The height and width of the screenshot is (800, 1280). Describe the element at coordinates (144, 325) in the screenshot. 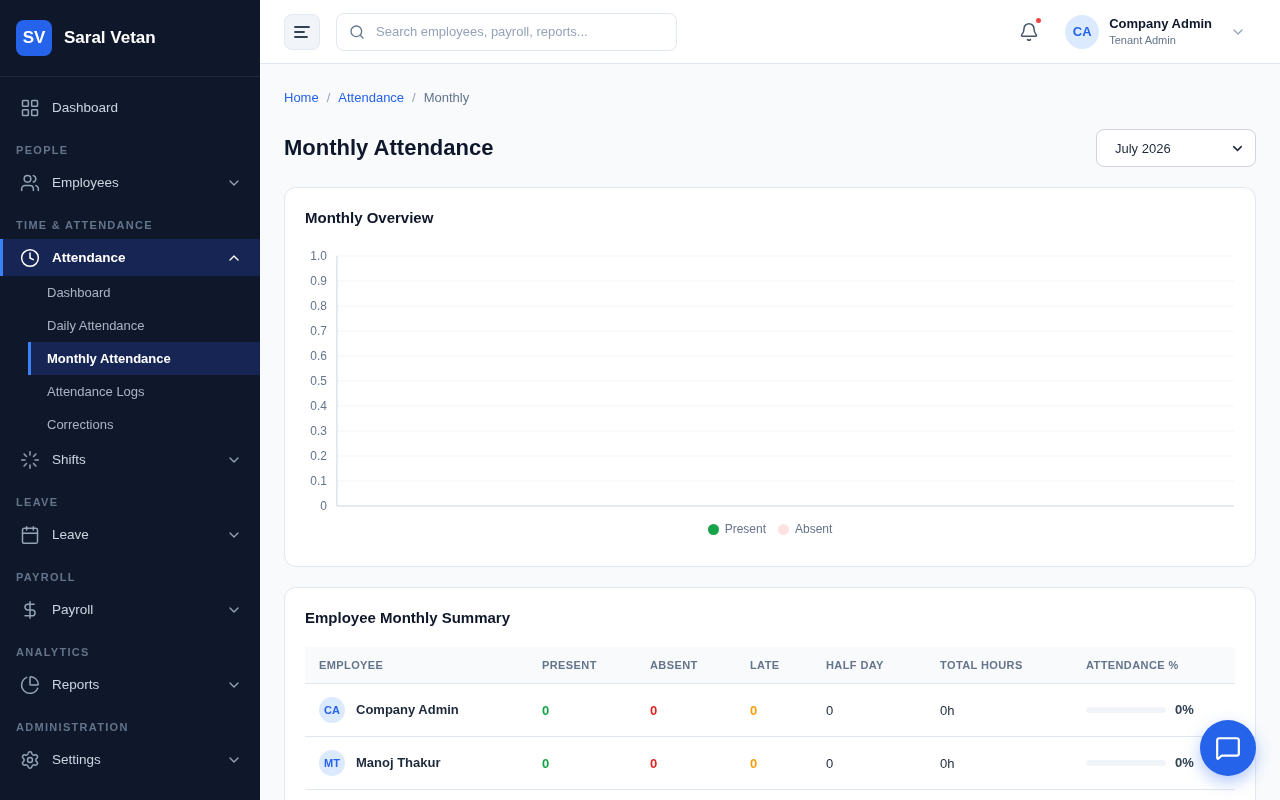

I see `nav-subitem: Daily Attendance` at that location.